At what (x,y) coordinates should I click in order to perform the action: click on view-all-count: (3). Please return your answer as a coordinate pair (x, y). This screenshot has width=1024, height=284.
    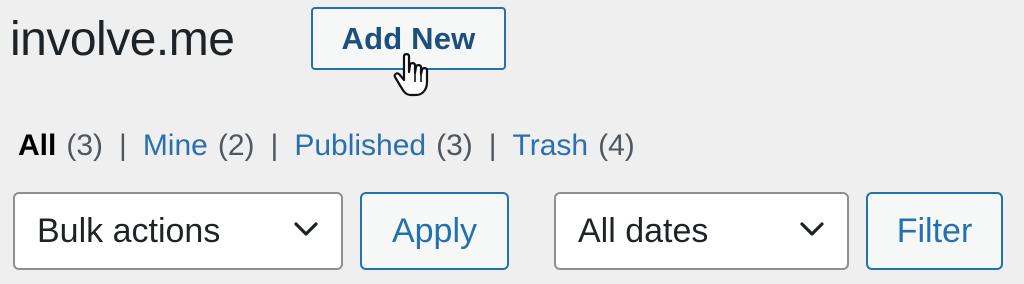
    Looking at the image, I should click on (85, 145).